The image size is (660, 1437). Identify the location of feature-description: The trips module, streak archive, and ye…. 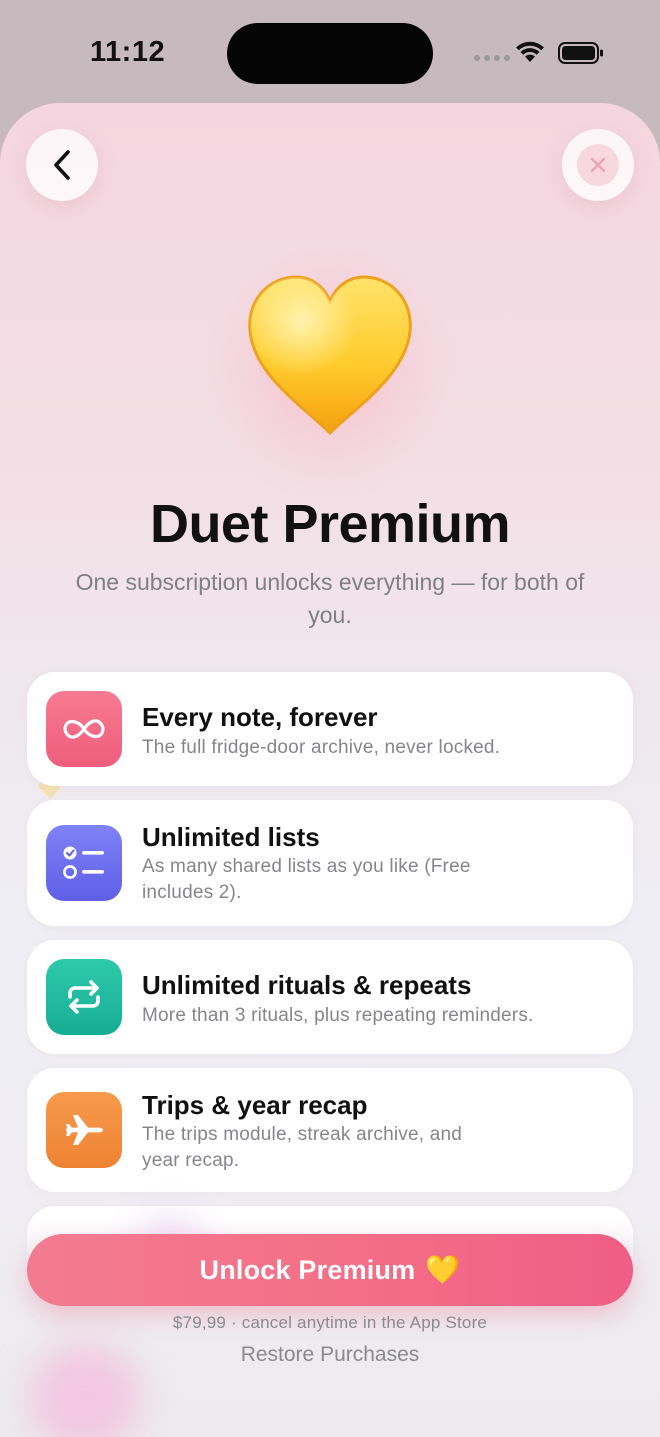
(302, 1147).